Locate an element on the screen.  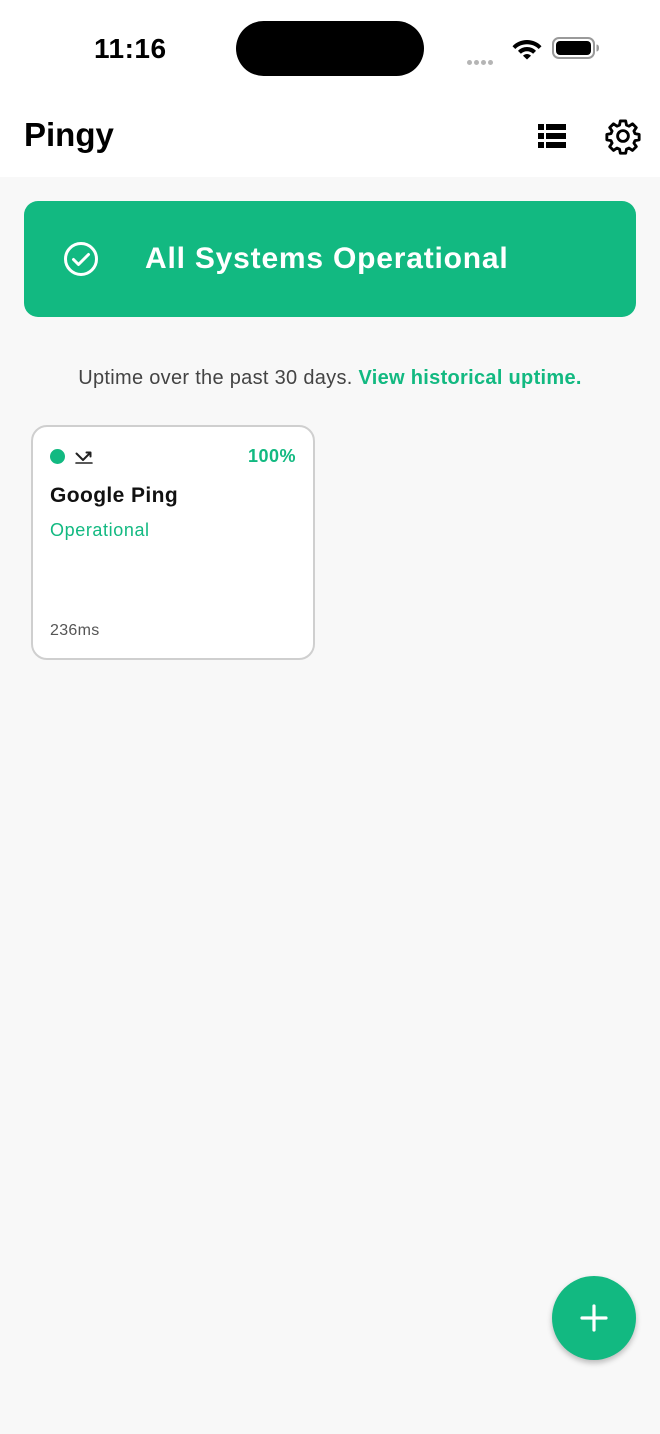
system-status-banner: All Systems Operational is located at coordinates (330, 259).